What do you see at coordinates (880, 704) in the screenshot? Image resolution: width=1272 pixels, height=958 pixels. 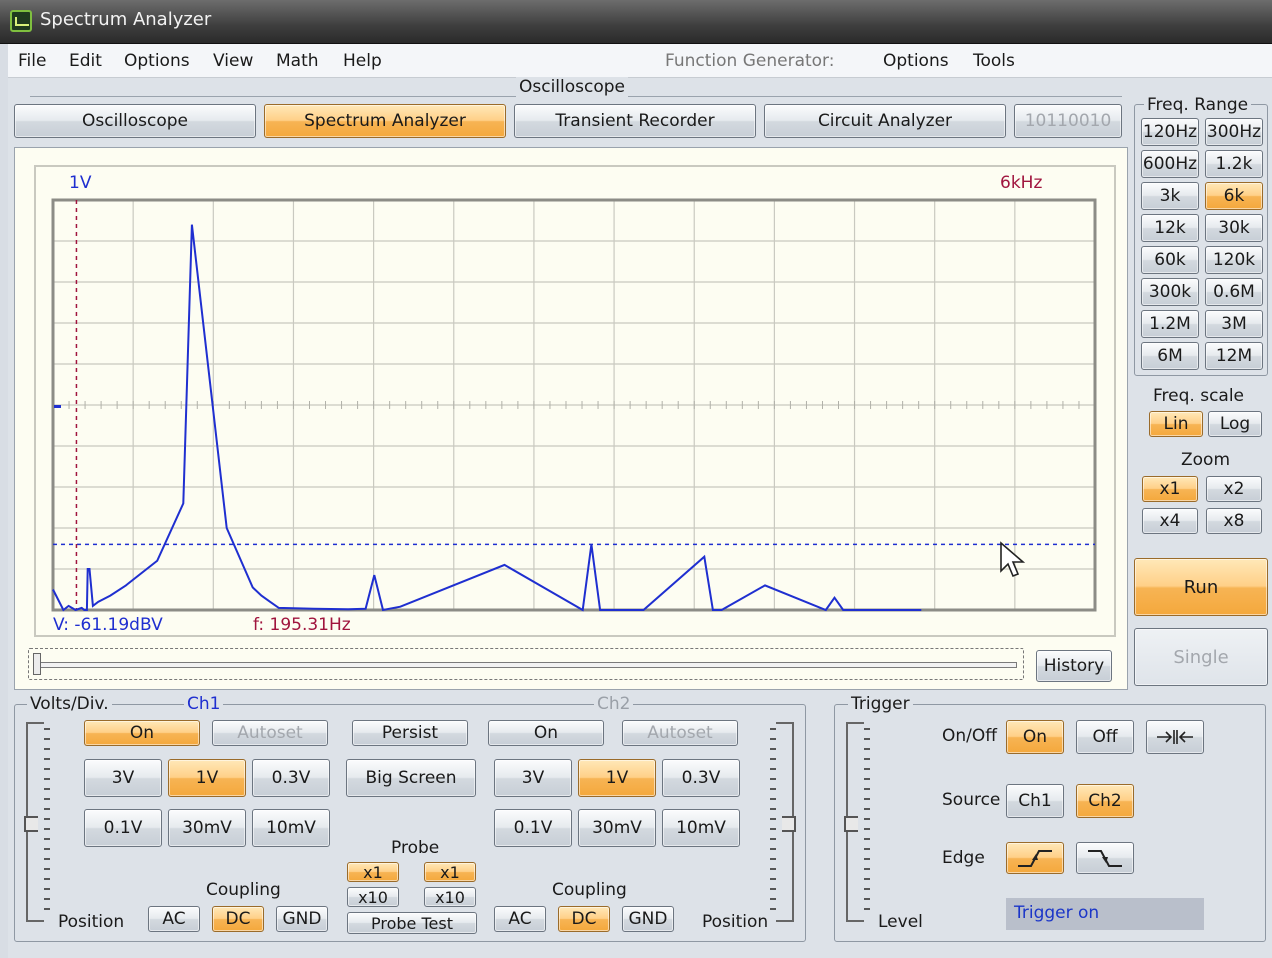 I see `trigger-label: Trigger` at bounding box center [880, 704].